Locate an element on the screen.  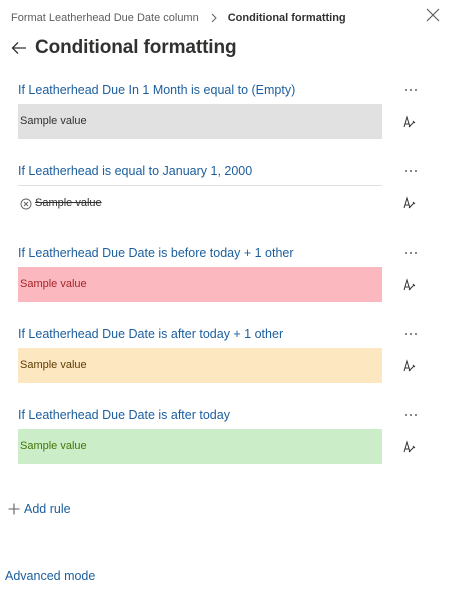
chevron-right-icon is located at coordinates (214, 18).